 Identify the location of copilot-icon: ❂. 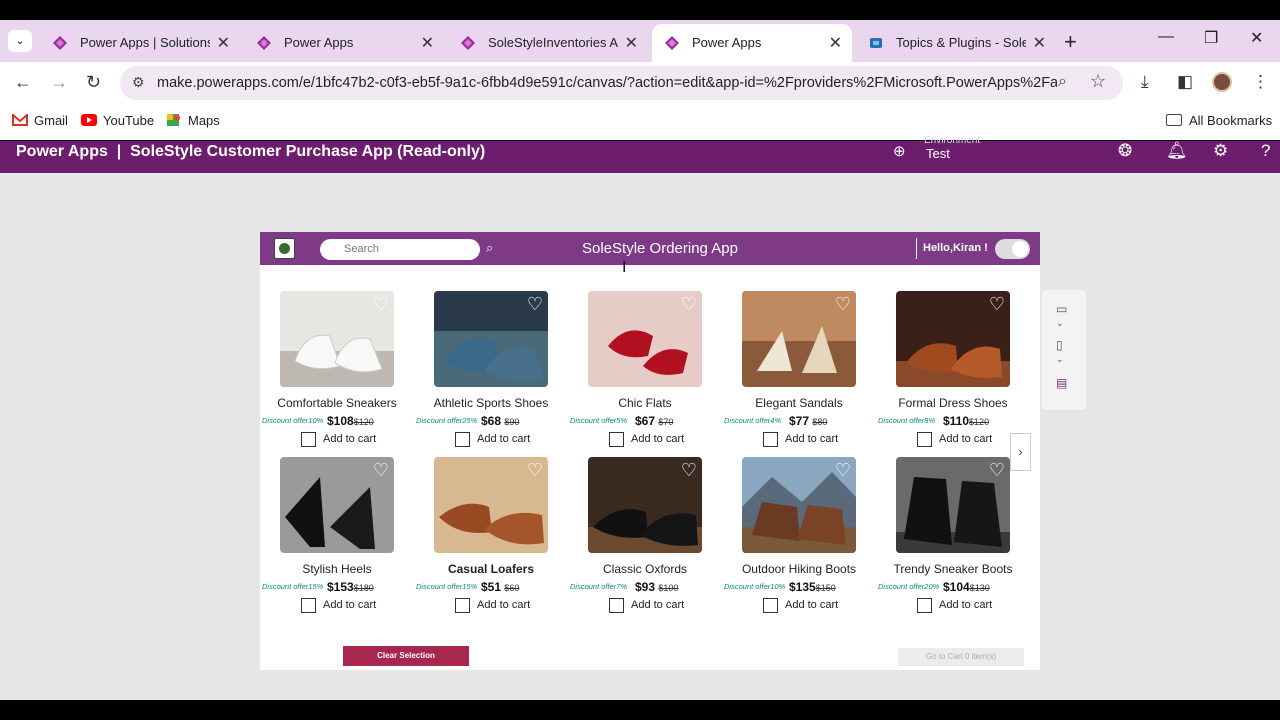
(1125, 151).